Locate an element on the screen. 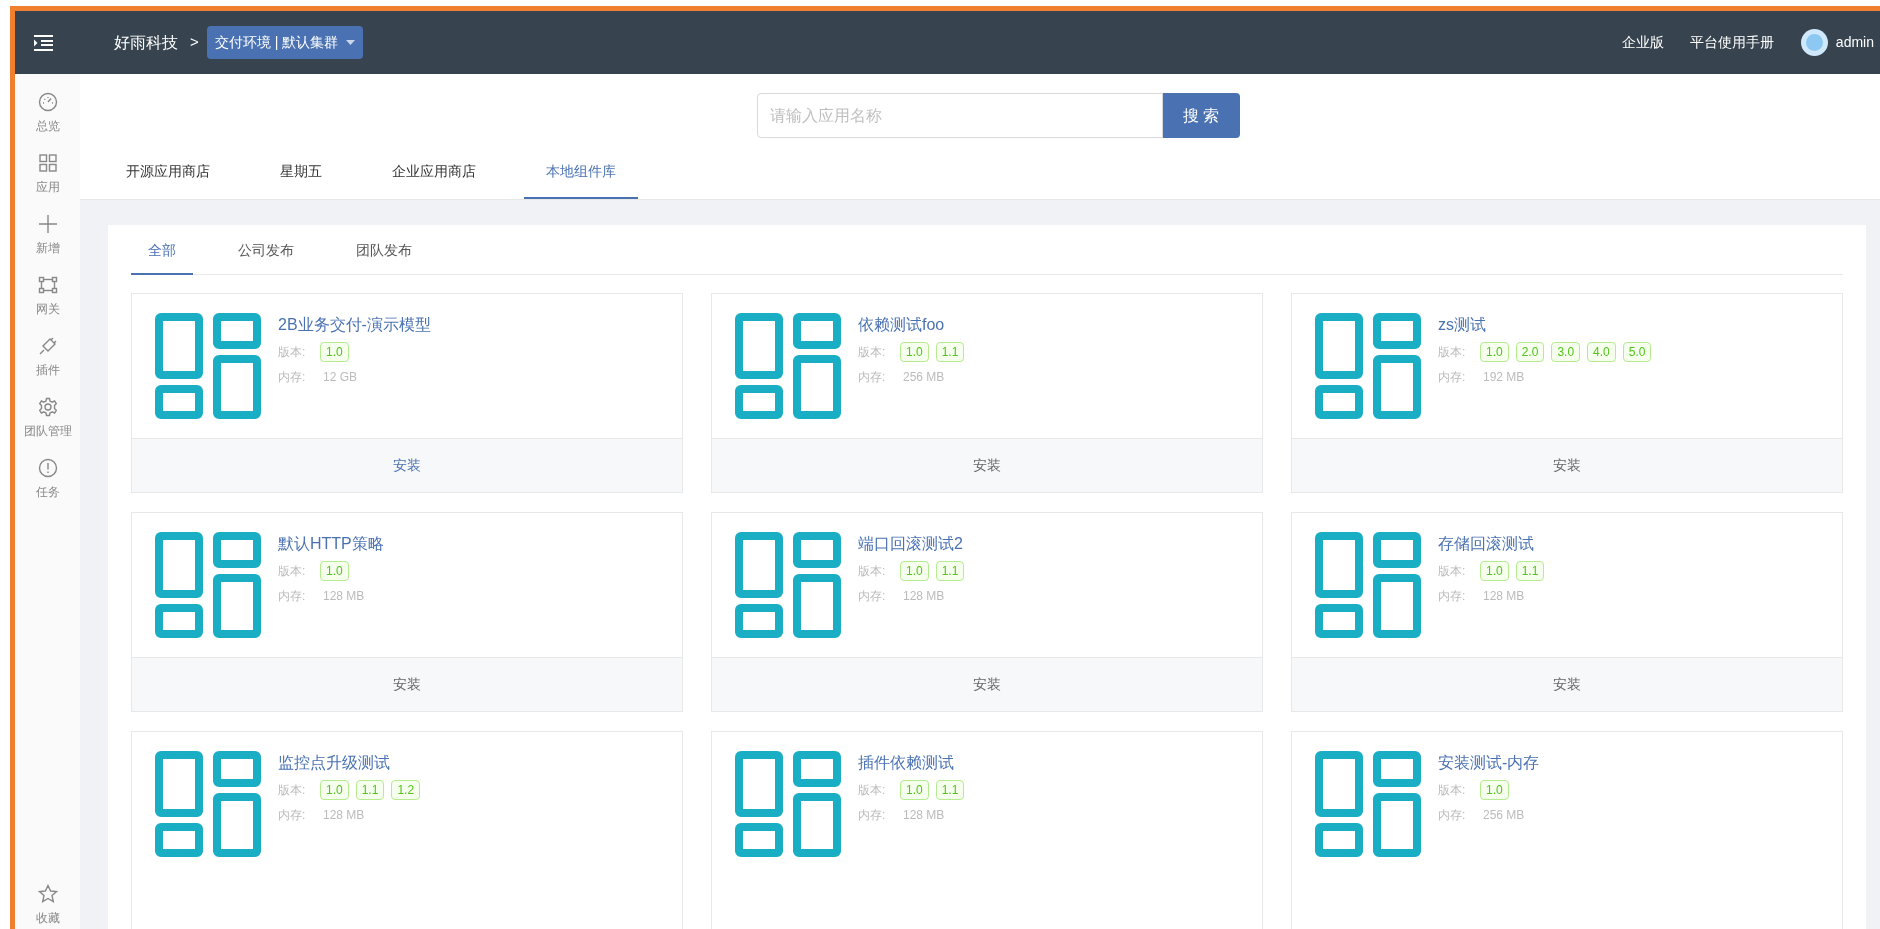 This screenshot has height=929, width=1880. caret-icon is located at coordinates (351, 42).